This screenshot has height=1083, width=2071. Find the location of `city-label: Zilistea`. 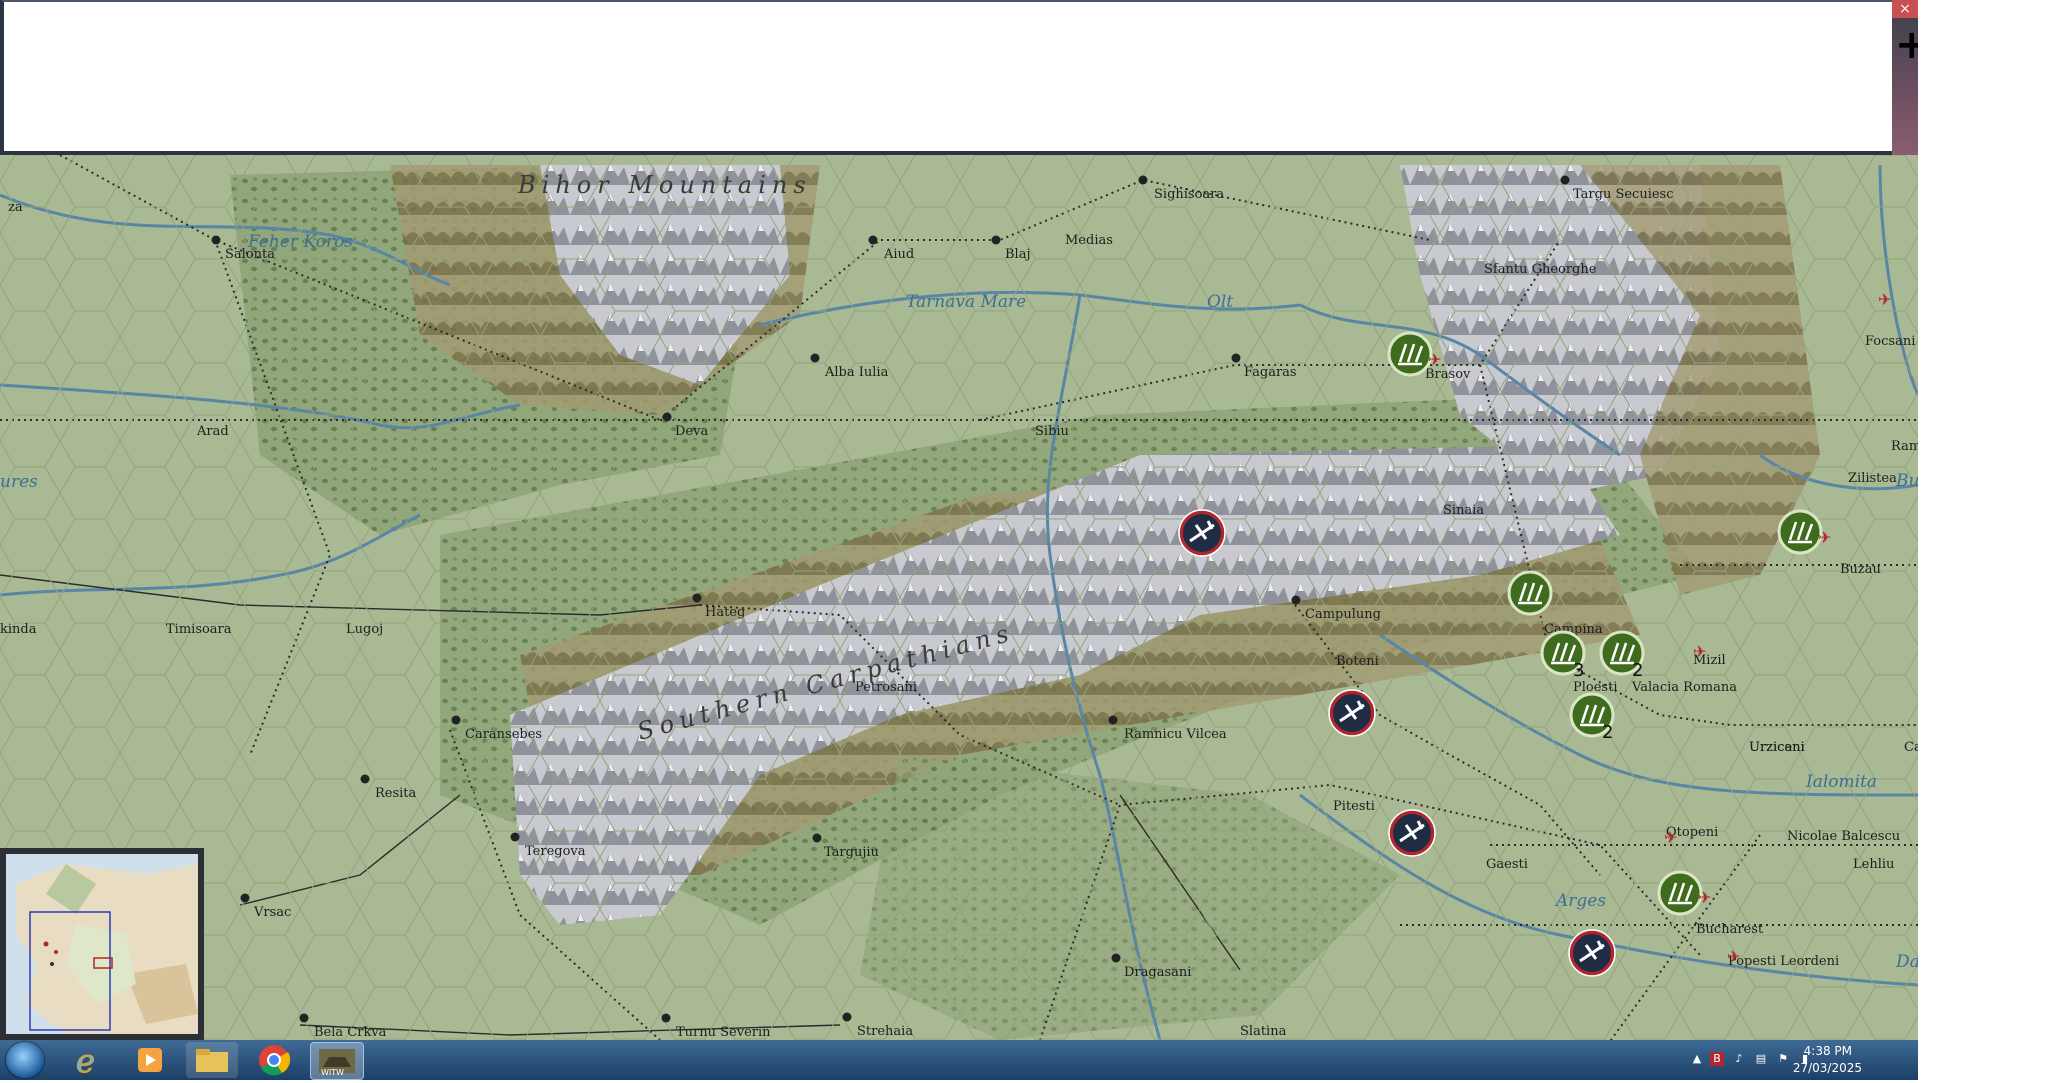

city-label: Zilistea is located at coordinates (1872, 478).